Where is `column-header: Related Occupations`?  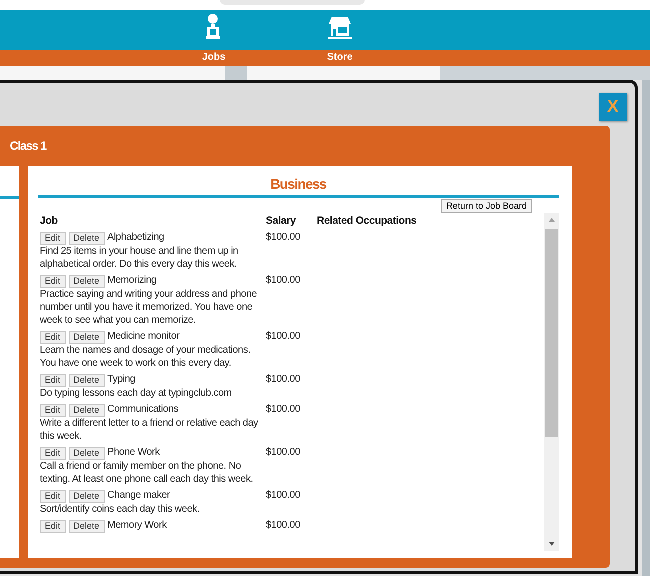 column-header: Related Occupations is located at coordinates (367, 221).